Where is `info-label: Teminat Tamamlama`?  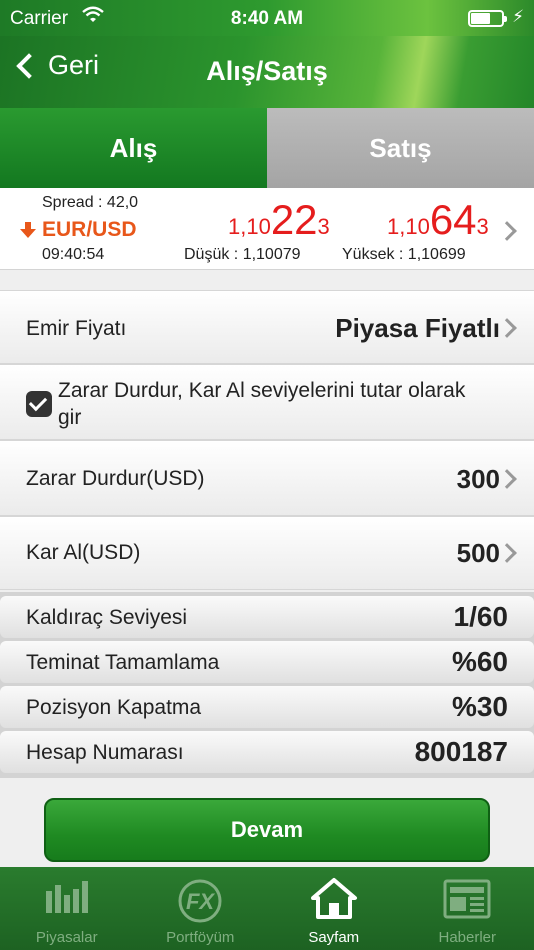 info-label: Teminat Tamamlama is located at coordinates (123, 662).